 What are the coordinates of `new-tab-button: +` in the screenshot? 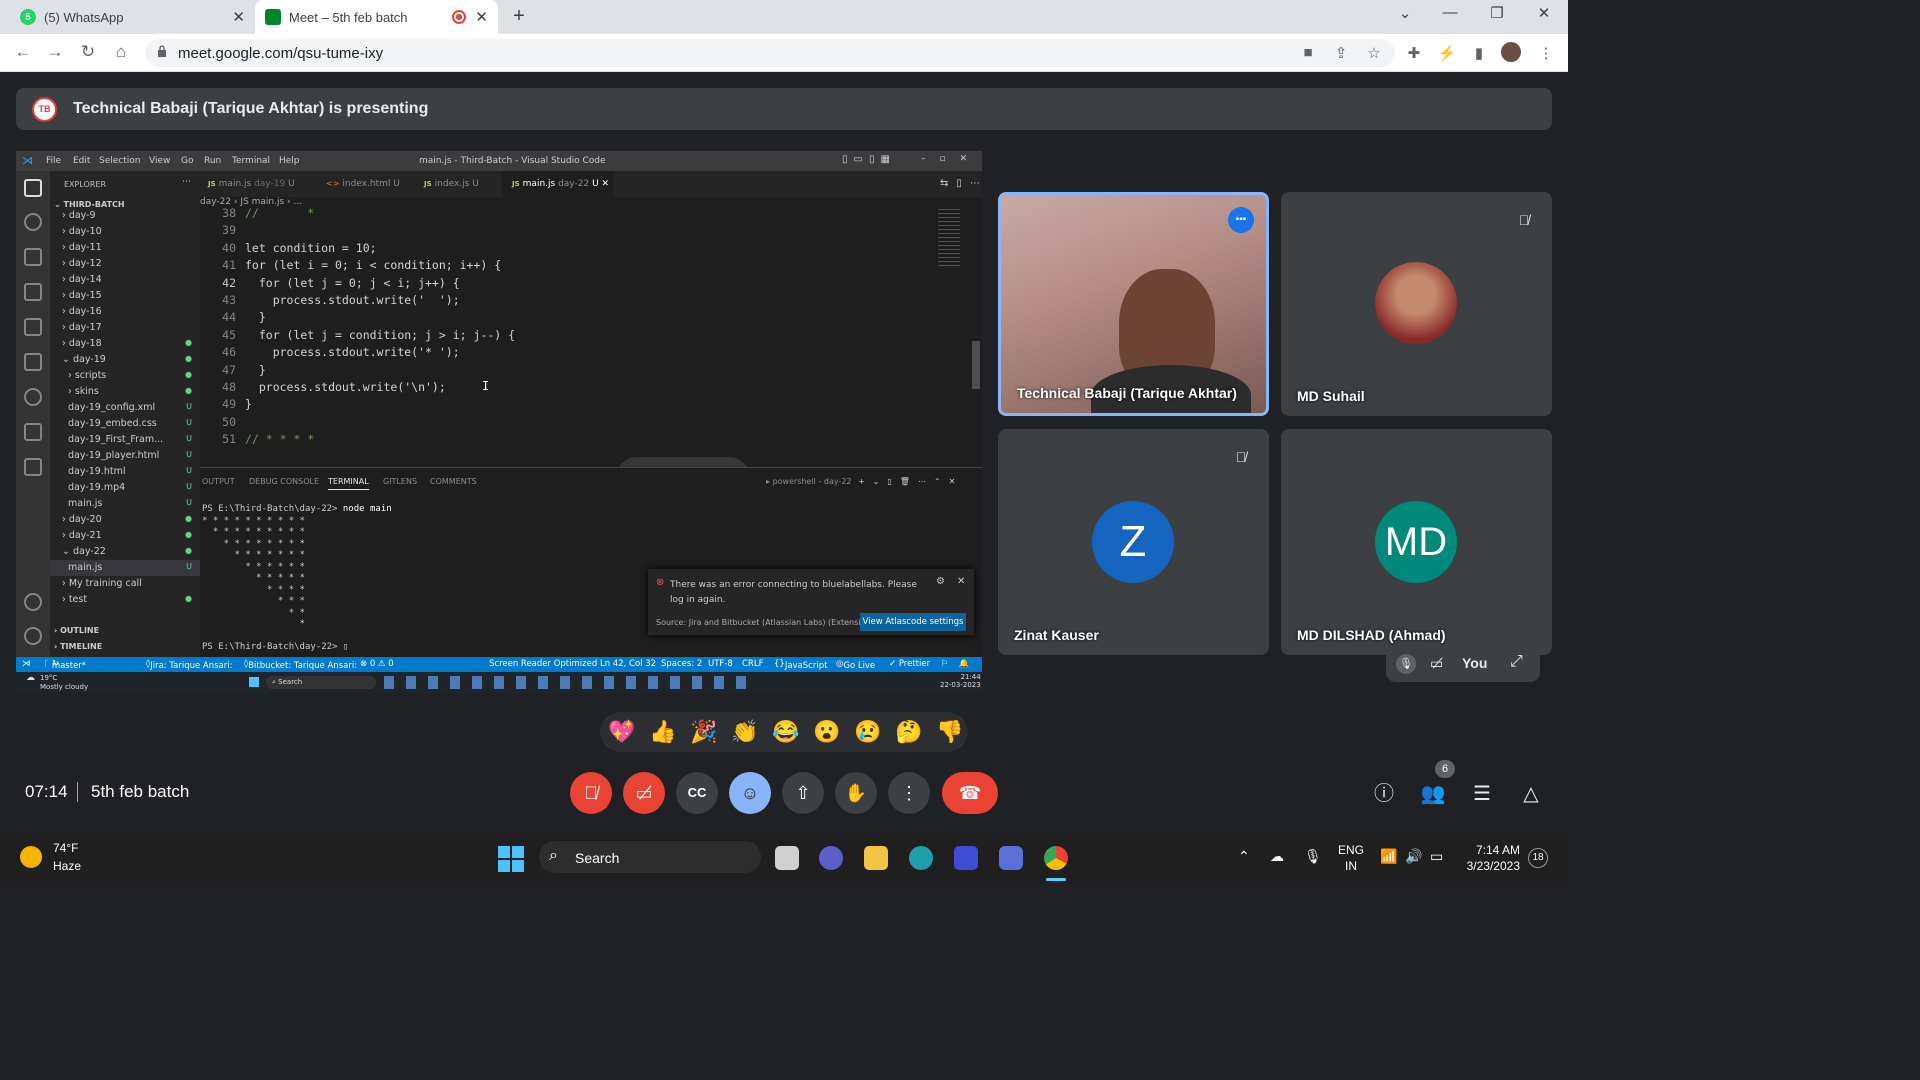 It's located at (519, 17).